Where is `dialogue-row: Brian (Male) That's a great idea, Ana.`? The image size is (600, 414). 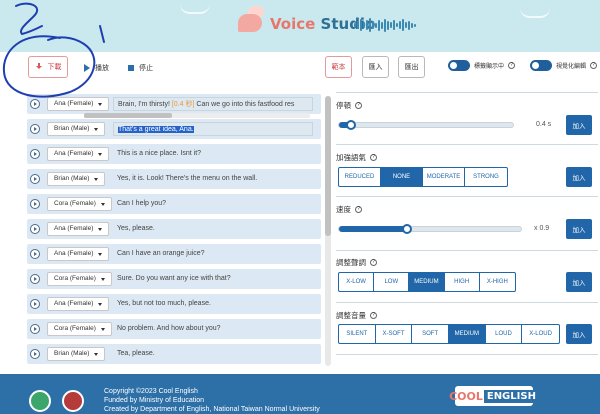 dialogue-row: Brian (Male) That's a great idea, Ana. is located at coordinates (174, 129).